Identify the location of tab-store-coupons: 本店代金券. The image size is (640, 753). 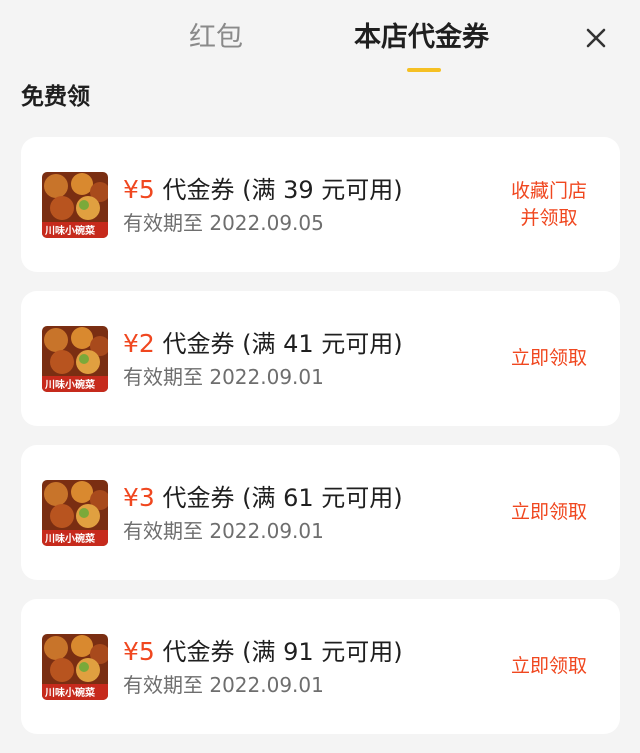
(421, 38).